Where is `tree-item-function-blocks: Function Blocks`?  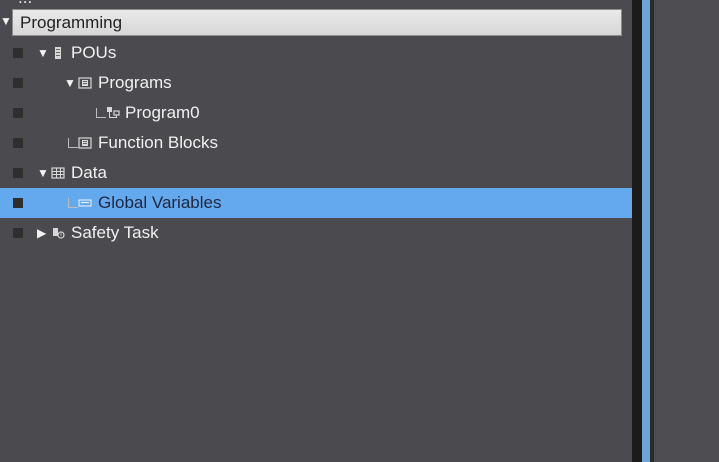 tree-item-function-blocks: Function Blocks is located at coordinates (316, 143).